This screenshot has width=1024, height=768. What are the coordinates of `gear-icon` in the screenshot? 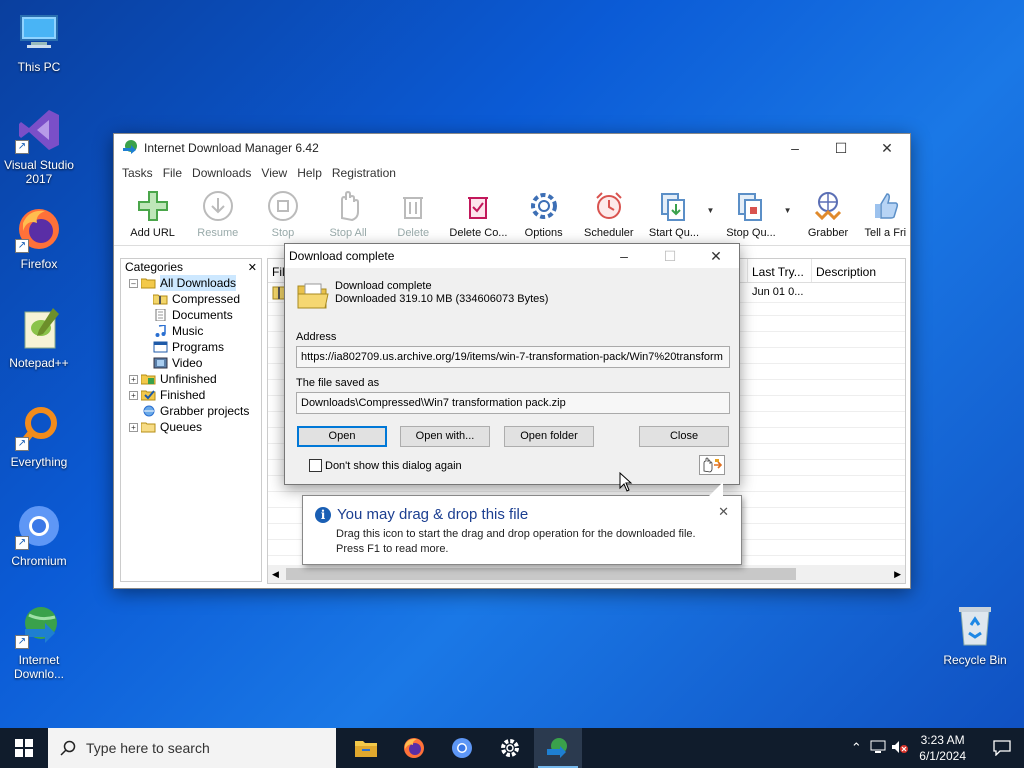 It's located at (544, 206).